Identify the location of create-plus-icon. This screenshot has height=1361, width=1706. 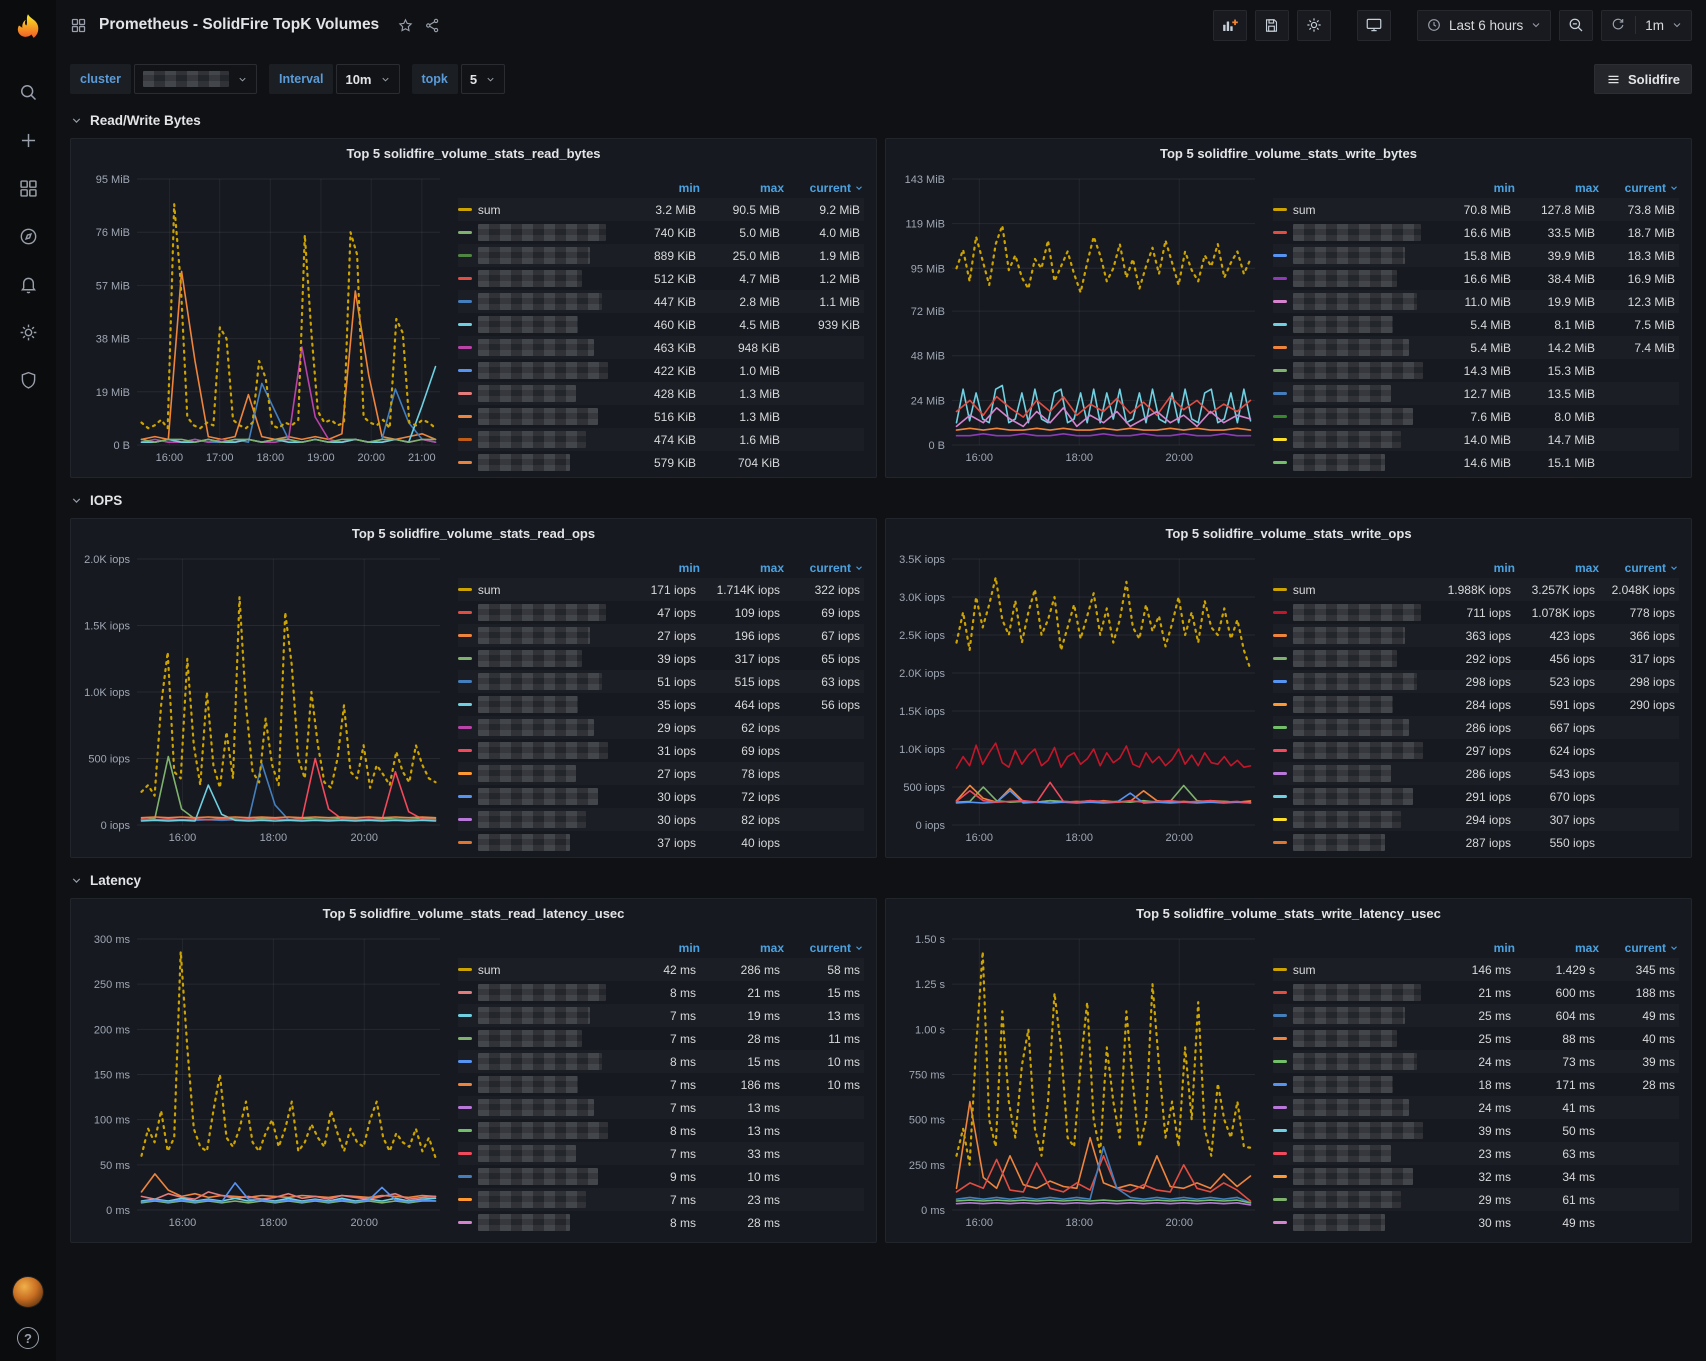
(28, 140).